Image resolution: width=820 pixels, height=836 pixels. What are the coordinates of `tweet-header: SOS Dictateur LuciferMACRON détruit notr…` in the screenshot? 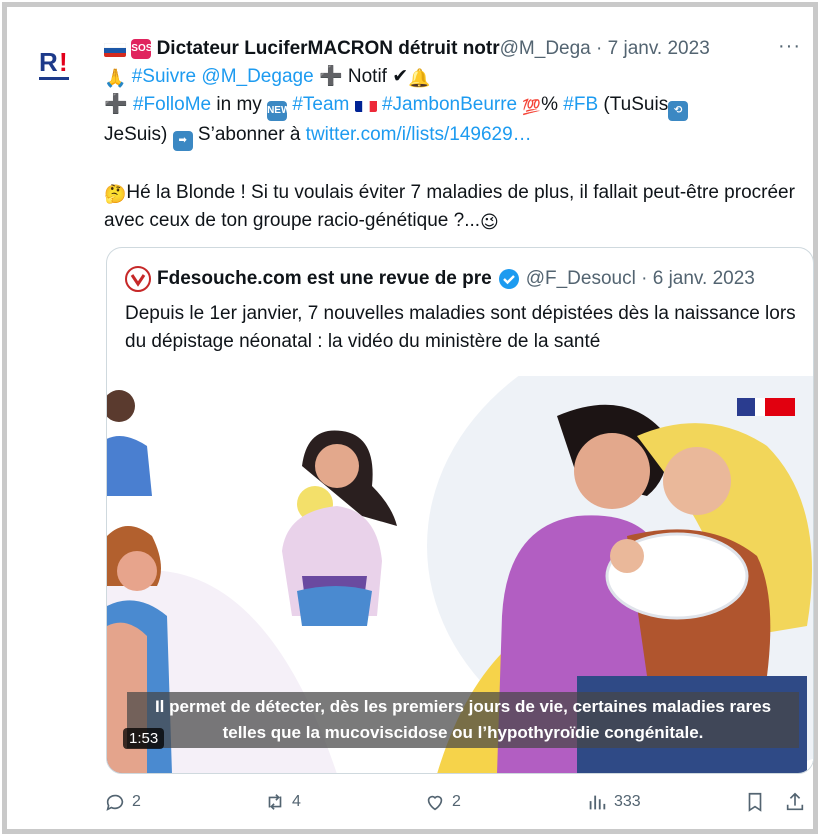 It's located at (456, 49).